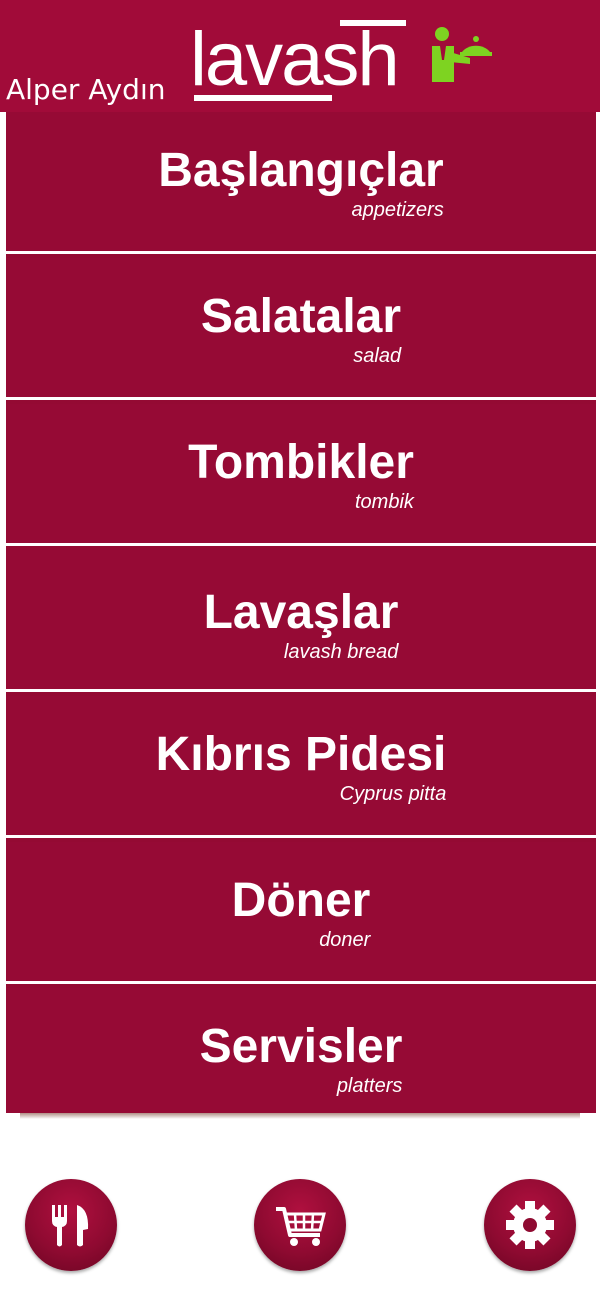  Describe the element at coordinates (462, 55) in the screenshot. I see `waiter-serving-icon` at that location.